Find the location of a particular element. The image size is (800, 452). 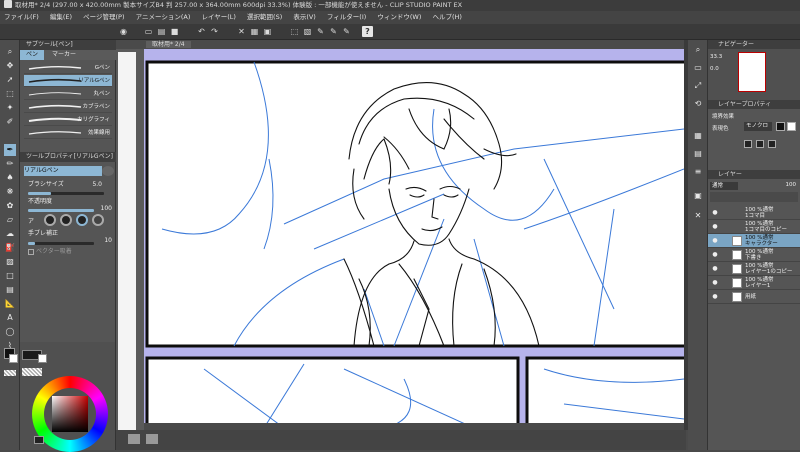

new-file-icon: ▭ is located at coordinates (148, 31).